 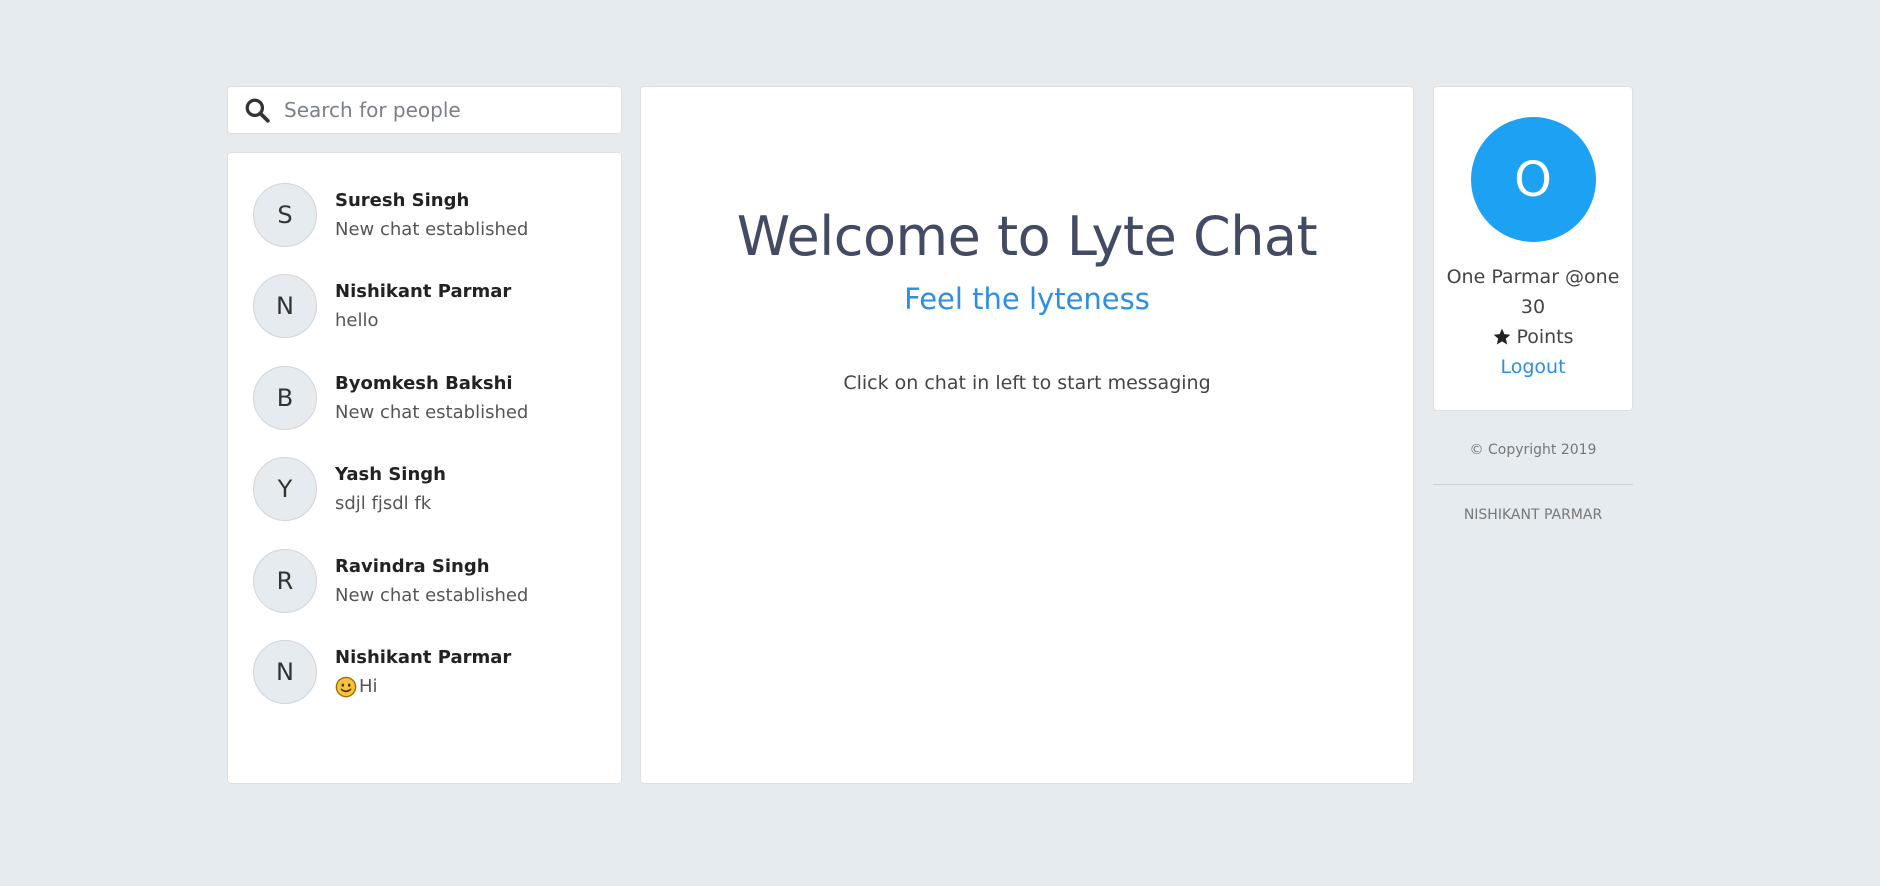 What do you see at coordinates (402, 200) in the screenshot?
I see `chat-name: Suresh Singh` at bounding box center [402, 200].